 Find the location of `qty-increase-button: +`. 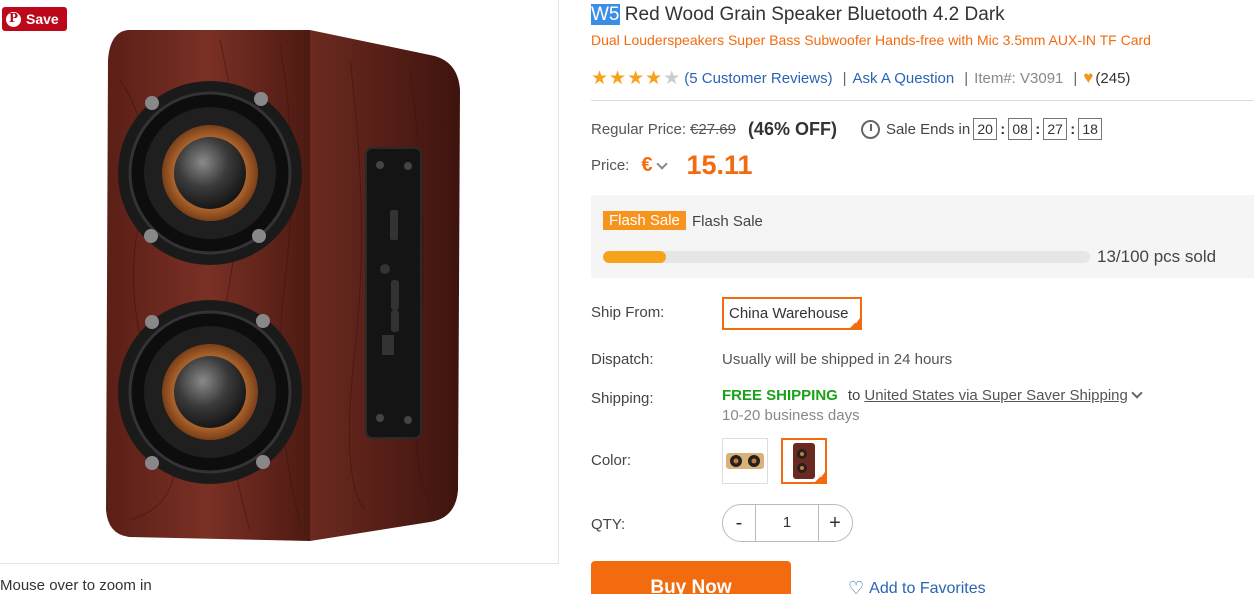

qty-increase-button: + is located at coordinates (835, 523).